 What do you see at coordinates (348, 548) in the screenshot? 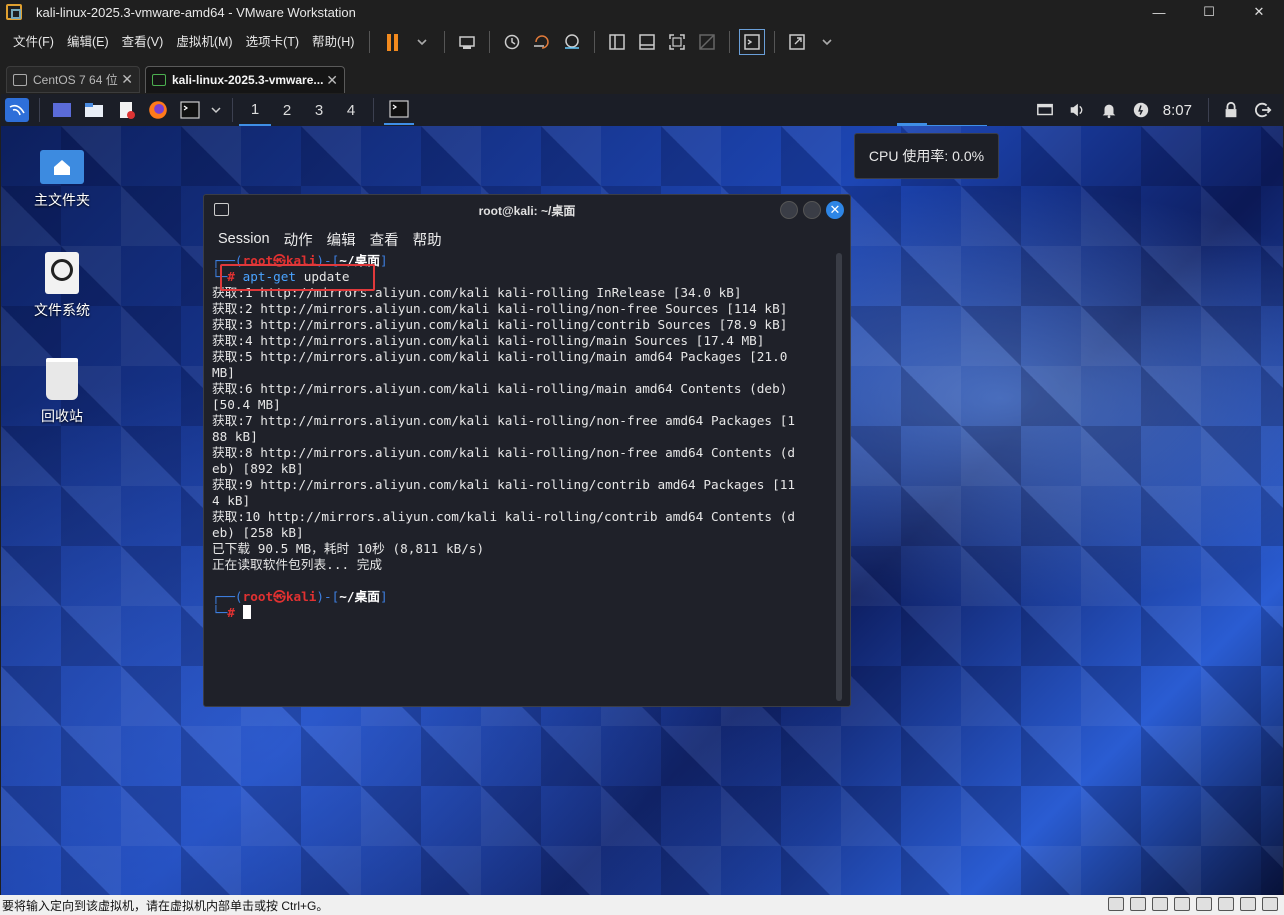
I see `output-line: 已下载 90.5 MB，耗时 10秒 (8,811 kB/s)` at bounding box center [348, 548].